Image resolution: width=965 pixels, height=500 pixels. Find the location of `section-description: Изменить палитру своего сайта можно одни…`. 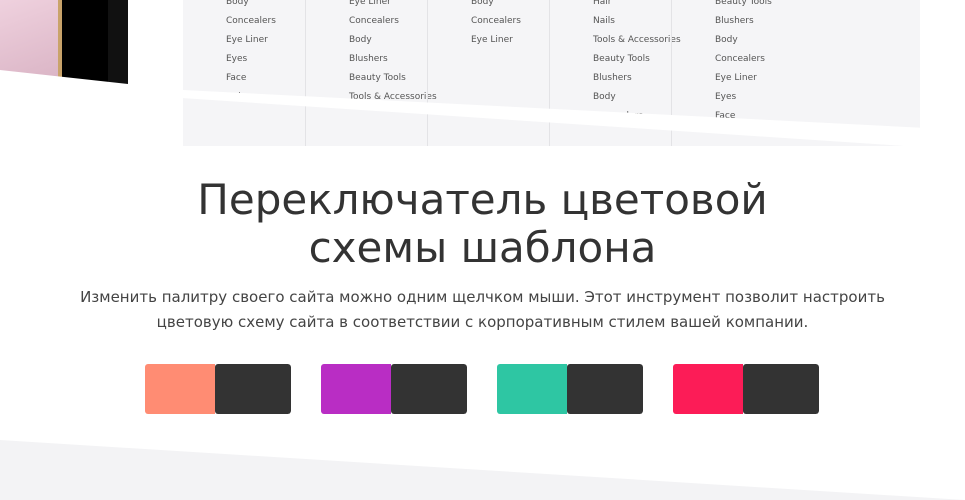

section-description: Изменить палитру своего сайта можно одни… is located at coordinates (482, 309).